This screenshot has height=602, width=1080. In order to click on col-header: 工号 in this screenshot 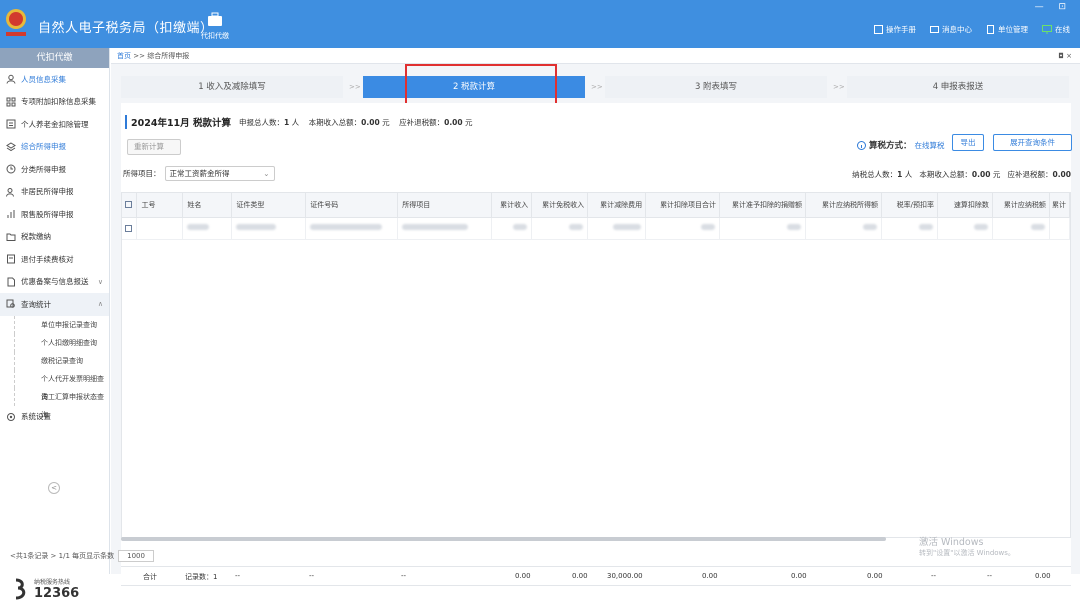, I will do `click(160, 205)`.